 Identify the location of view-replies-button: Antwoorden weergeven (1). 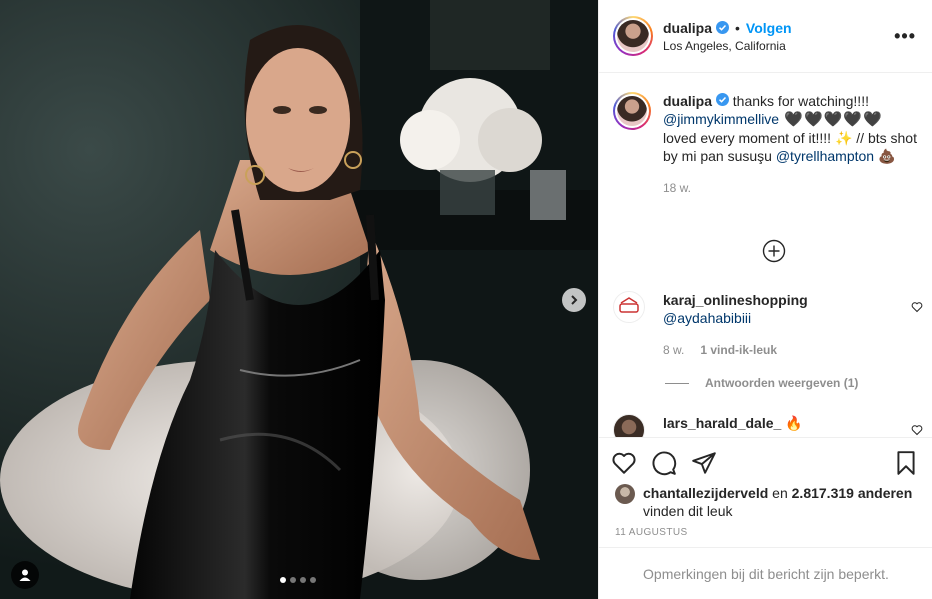
(761, 383).